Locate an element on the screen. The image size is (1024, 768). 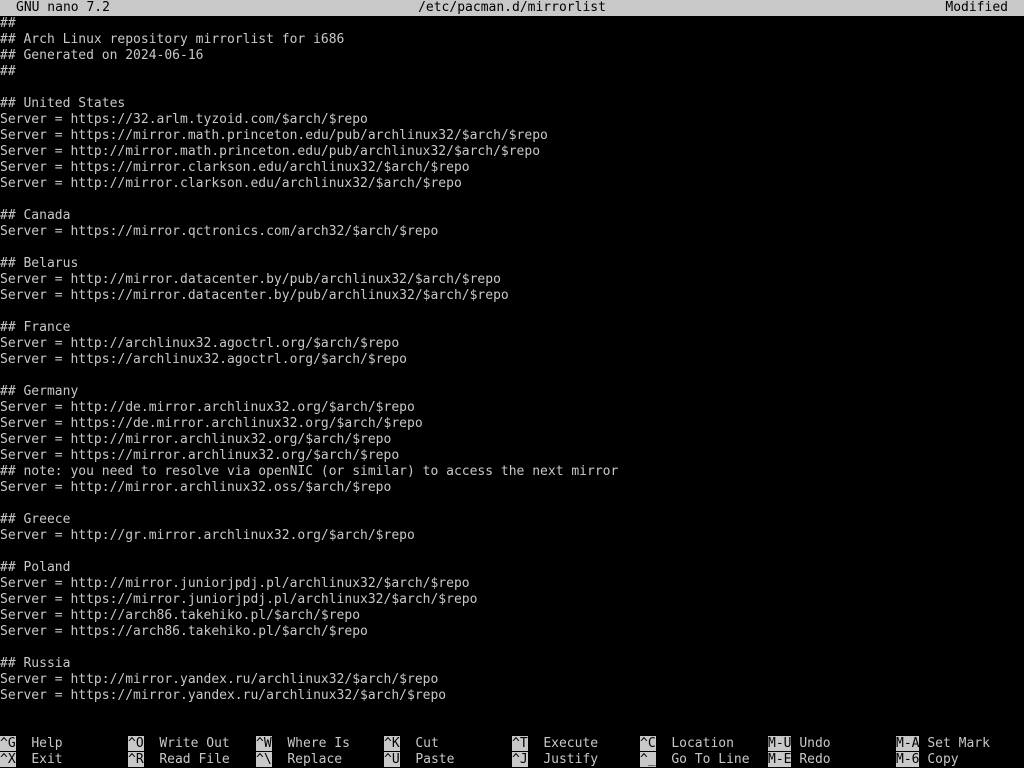
shortcut-label: Help is located at coordinates (47, 743).